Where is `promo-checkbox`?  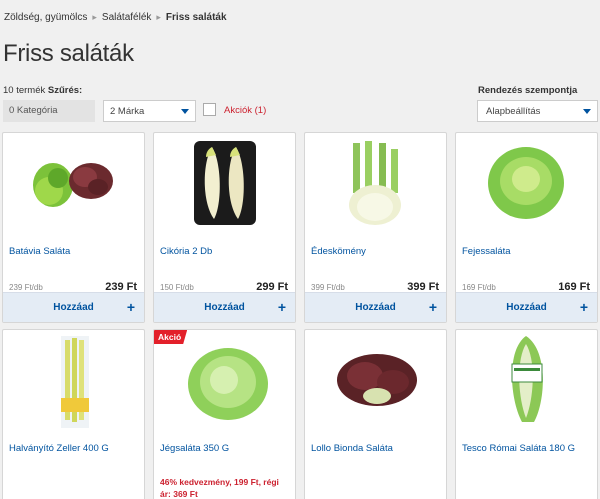 promo-checkbox is located at coordinates (209, 109).